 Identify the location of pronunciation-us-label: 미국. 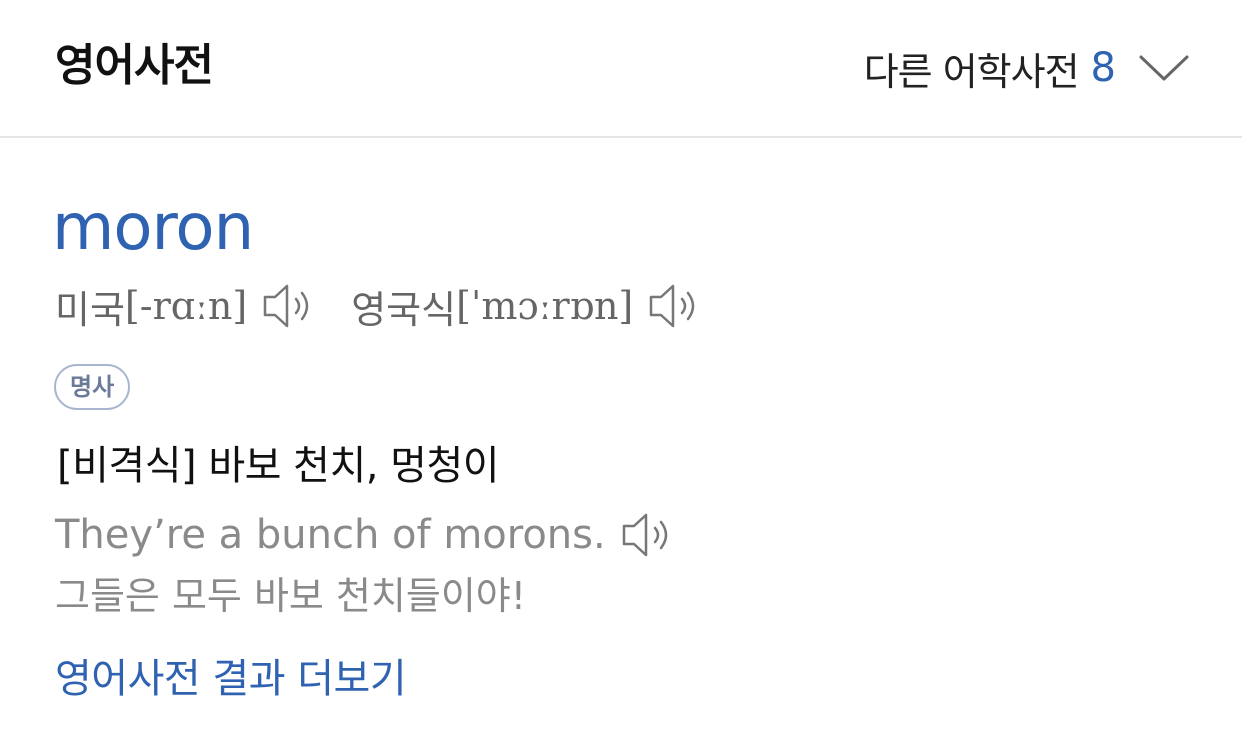
(90, 309).